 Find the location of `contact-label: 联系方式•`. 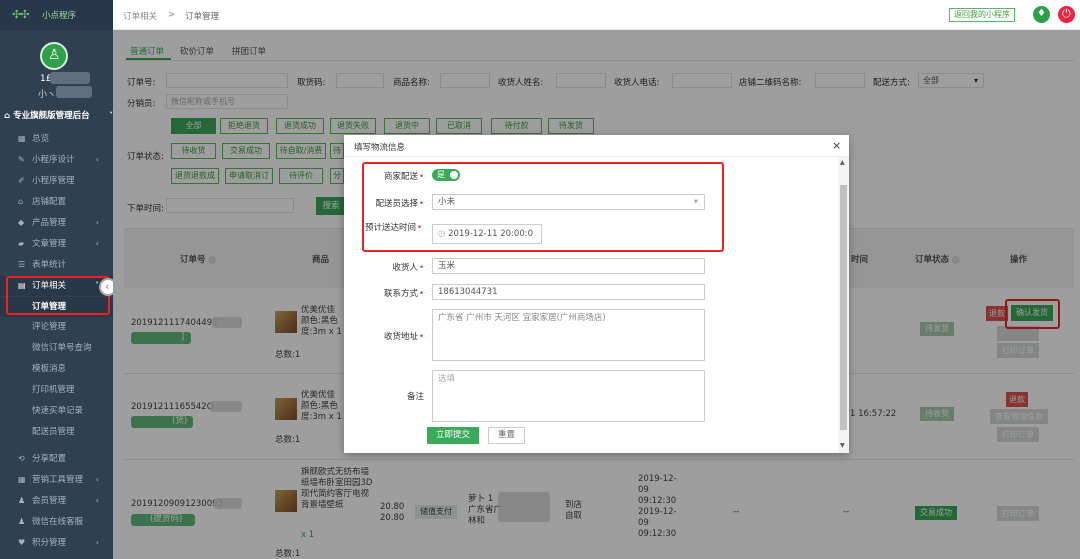

contact-label: 联系方式• is located at coordinates (403, 294).